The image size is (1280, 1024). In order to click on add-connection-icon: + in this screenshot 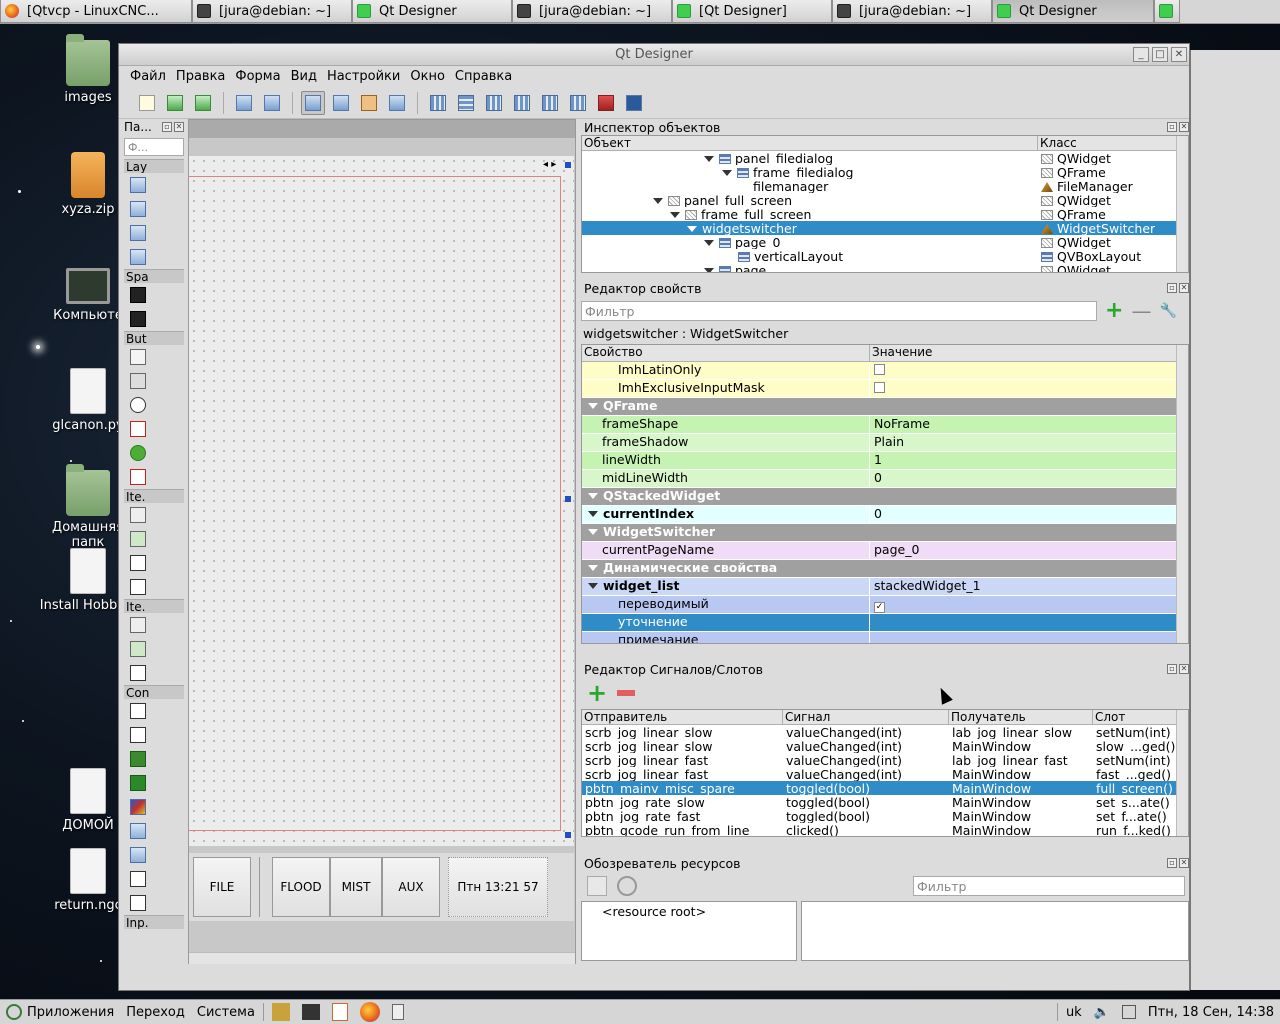, I will do `click(597, 693)`.